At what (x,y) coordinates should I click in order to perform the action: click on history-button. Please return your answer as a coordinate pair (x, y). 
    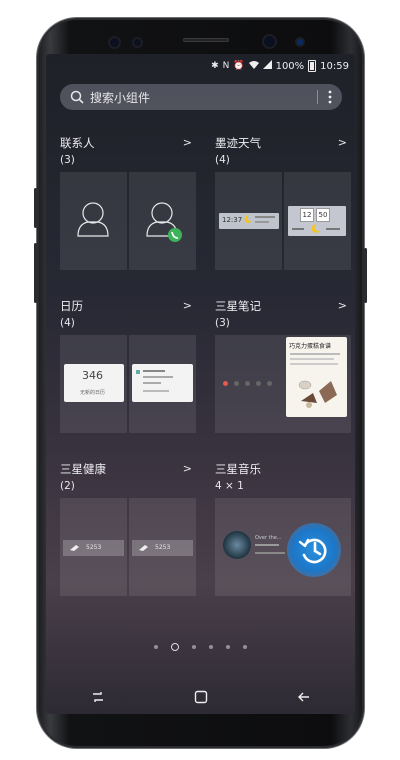
    Looking at the image, I should click on (314, 550).